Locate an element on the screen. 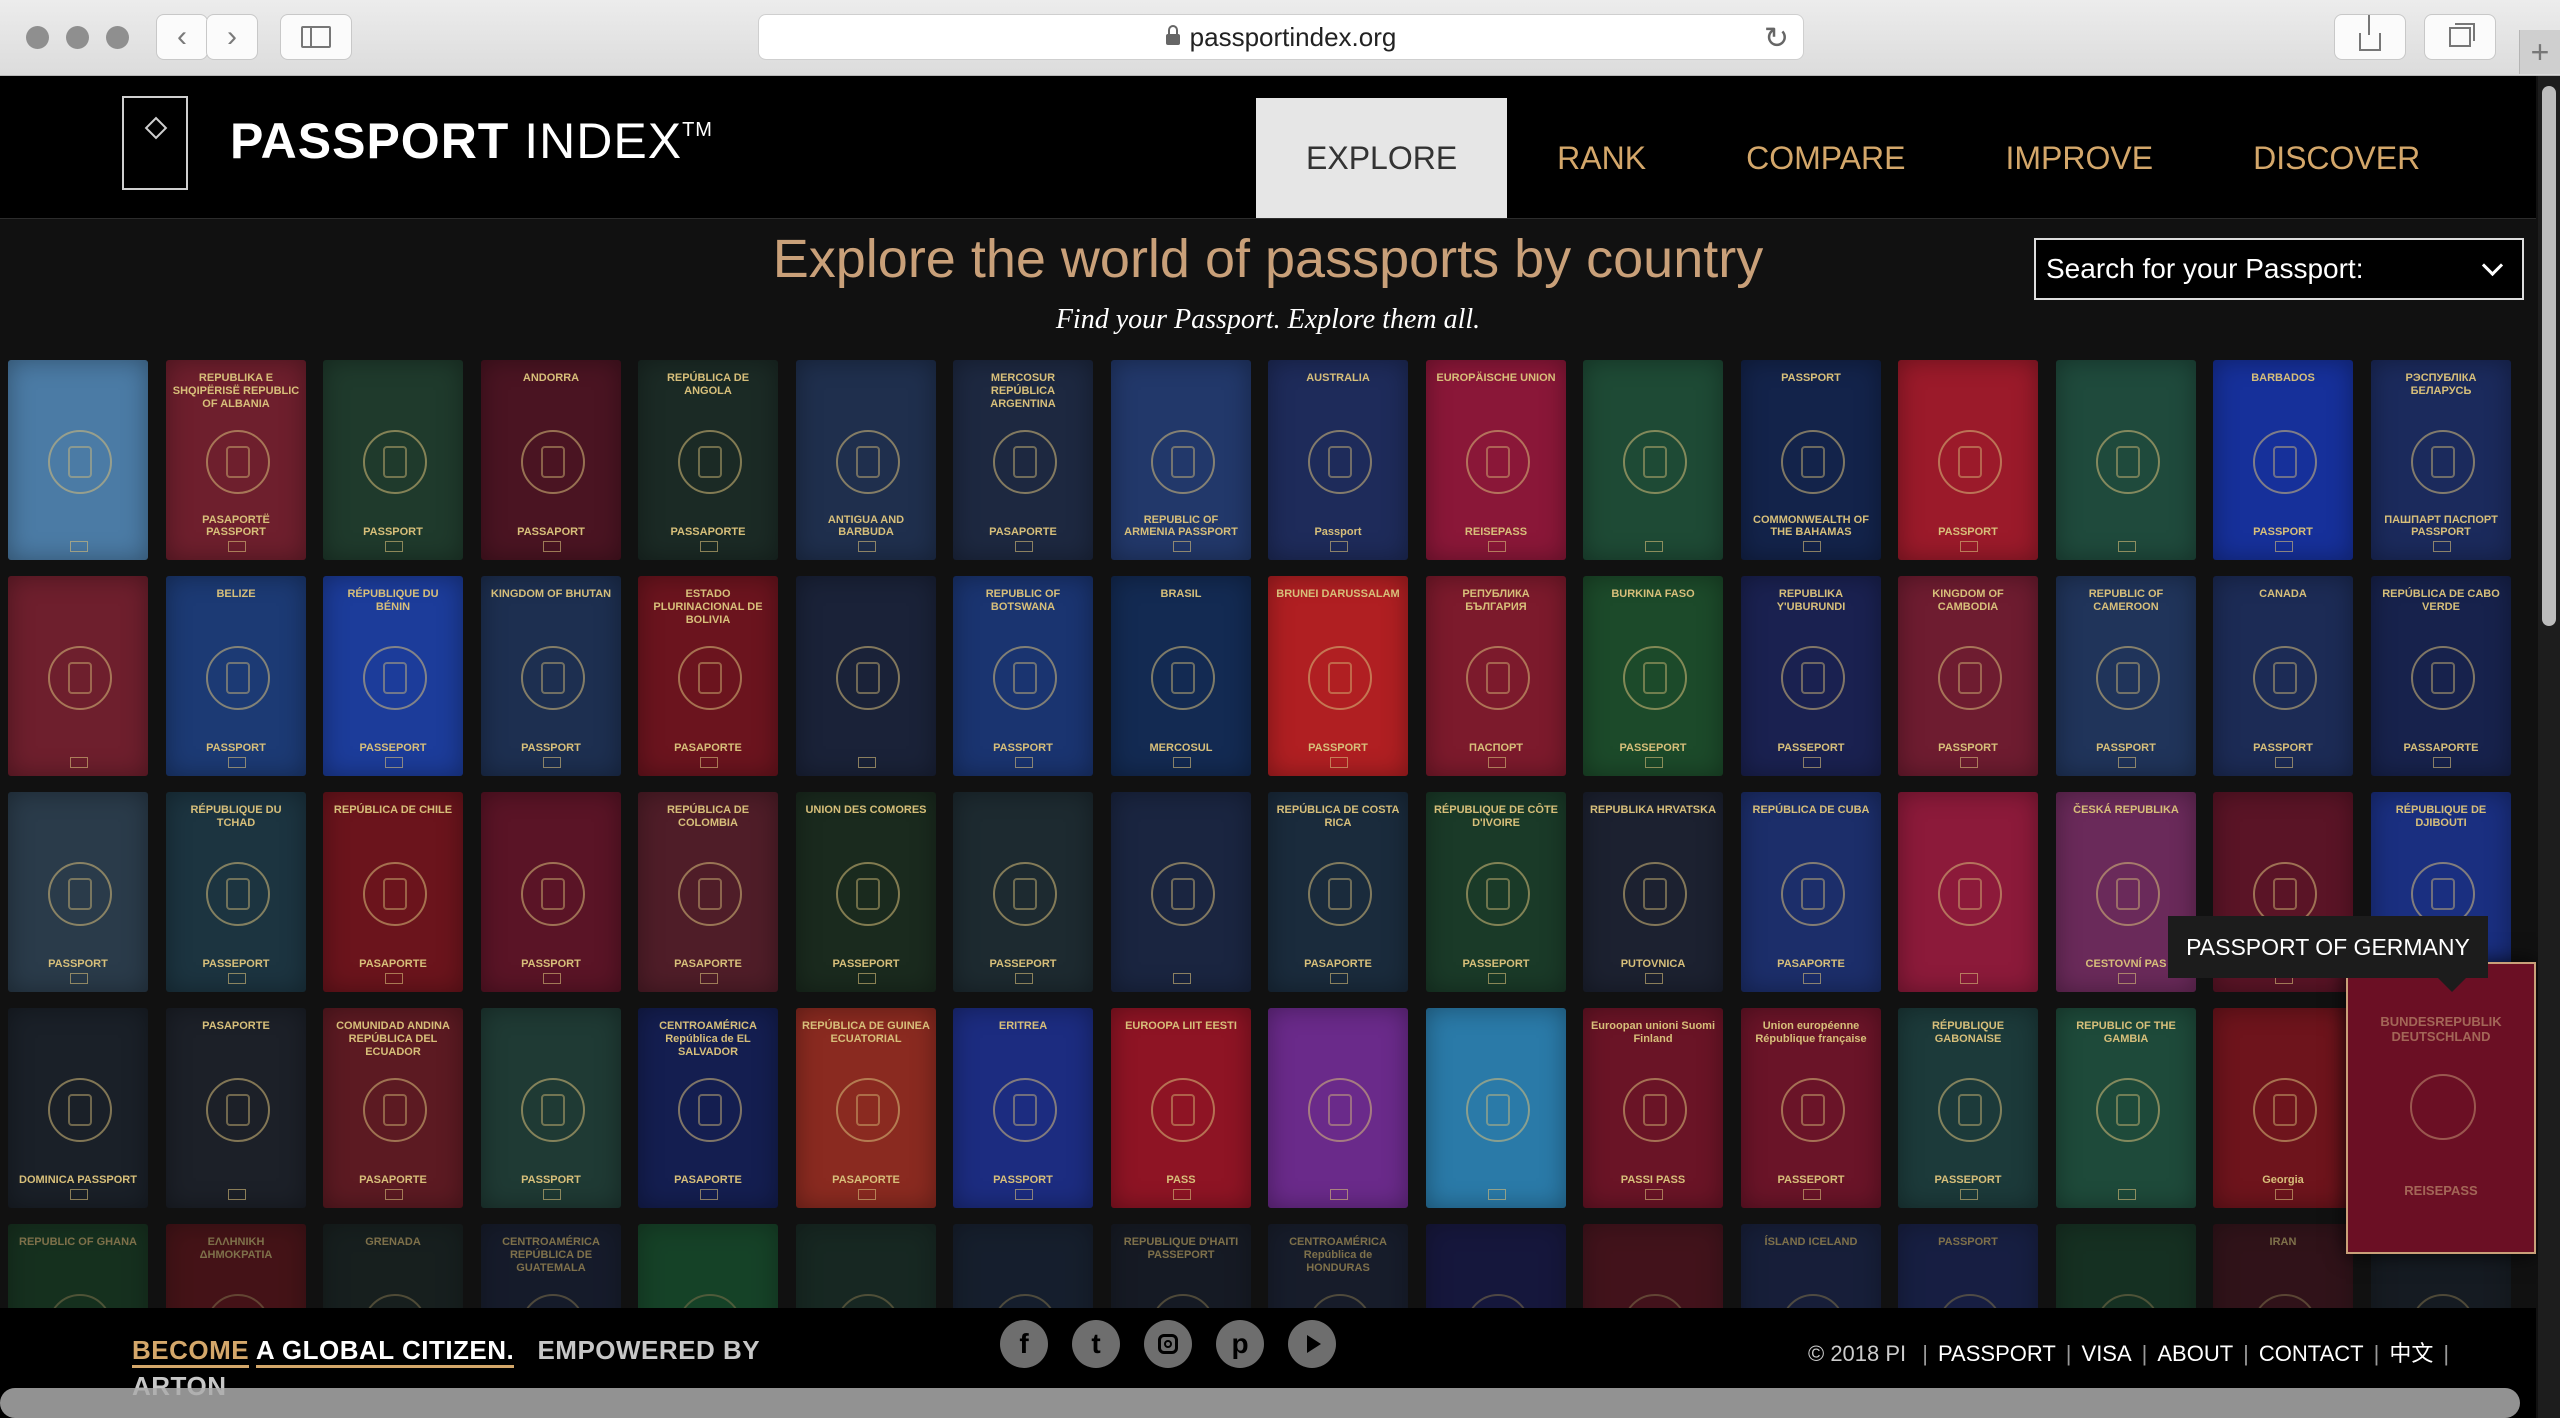  vertical-scrollbar is located at coordinates (2549, 747).